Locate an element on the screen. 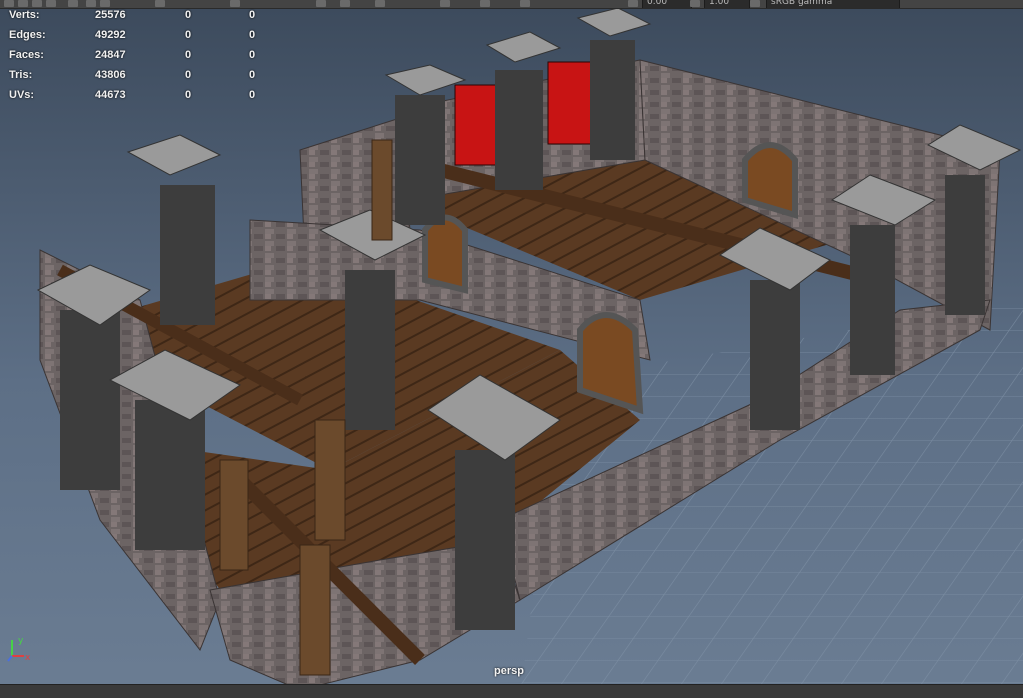  xray-icon is located at coordinates (485, 3).